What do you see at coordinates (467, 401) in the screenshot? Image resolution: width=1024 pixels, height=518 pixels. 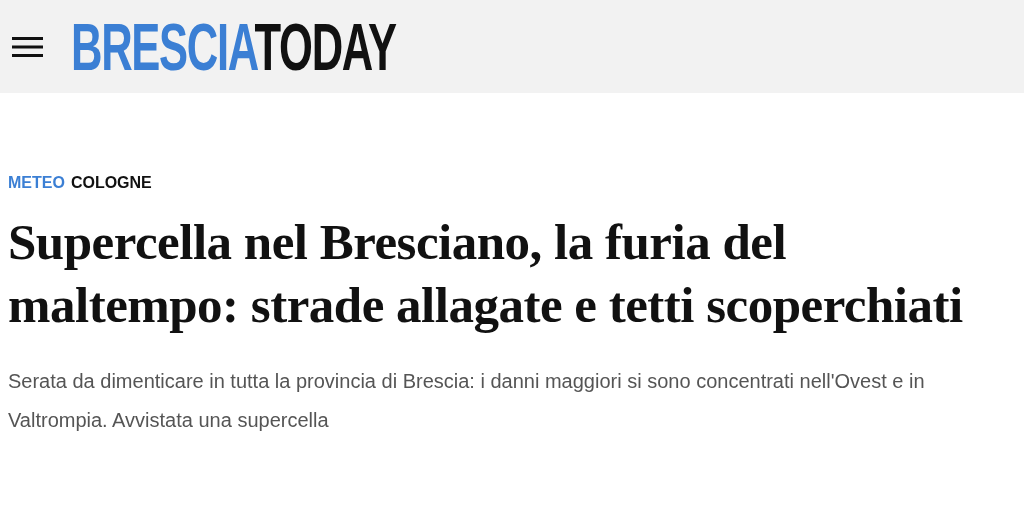 I see `summary: Serata da dimenticare in tutta la provincia di Brescia: i danni maggiori si sono concentrati nell'Ovest e in Valtrompia. Avvistata una supercella` at bounding box center [467, 401].